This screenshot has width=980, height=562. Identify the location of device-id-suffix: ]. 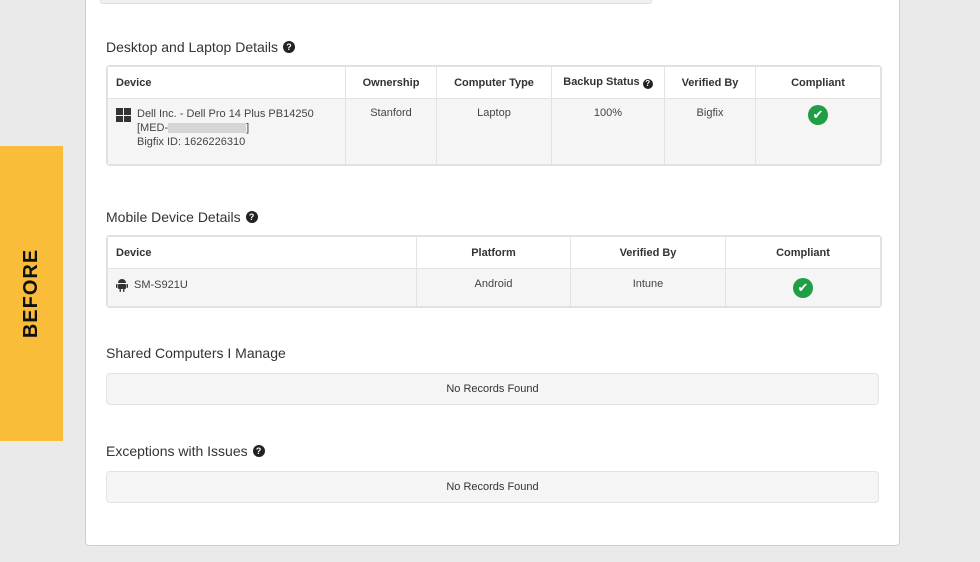
(248, 128).